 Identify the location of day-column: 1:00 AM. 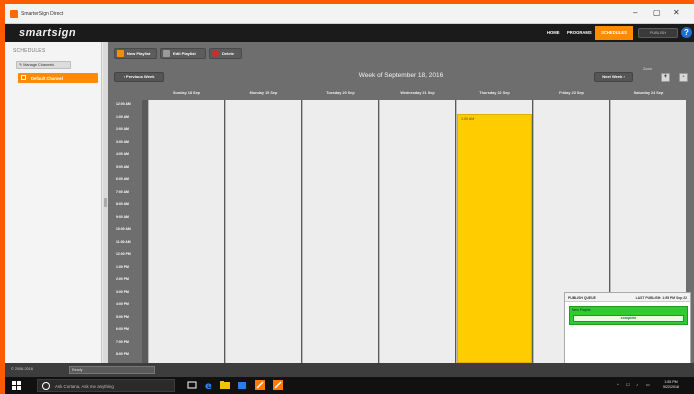
(494, 231).